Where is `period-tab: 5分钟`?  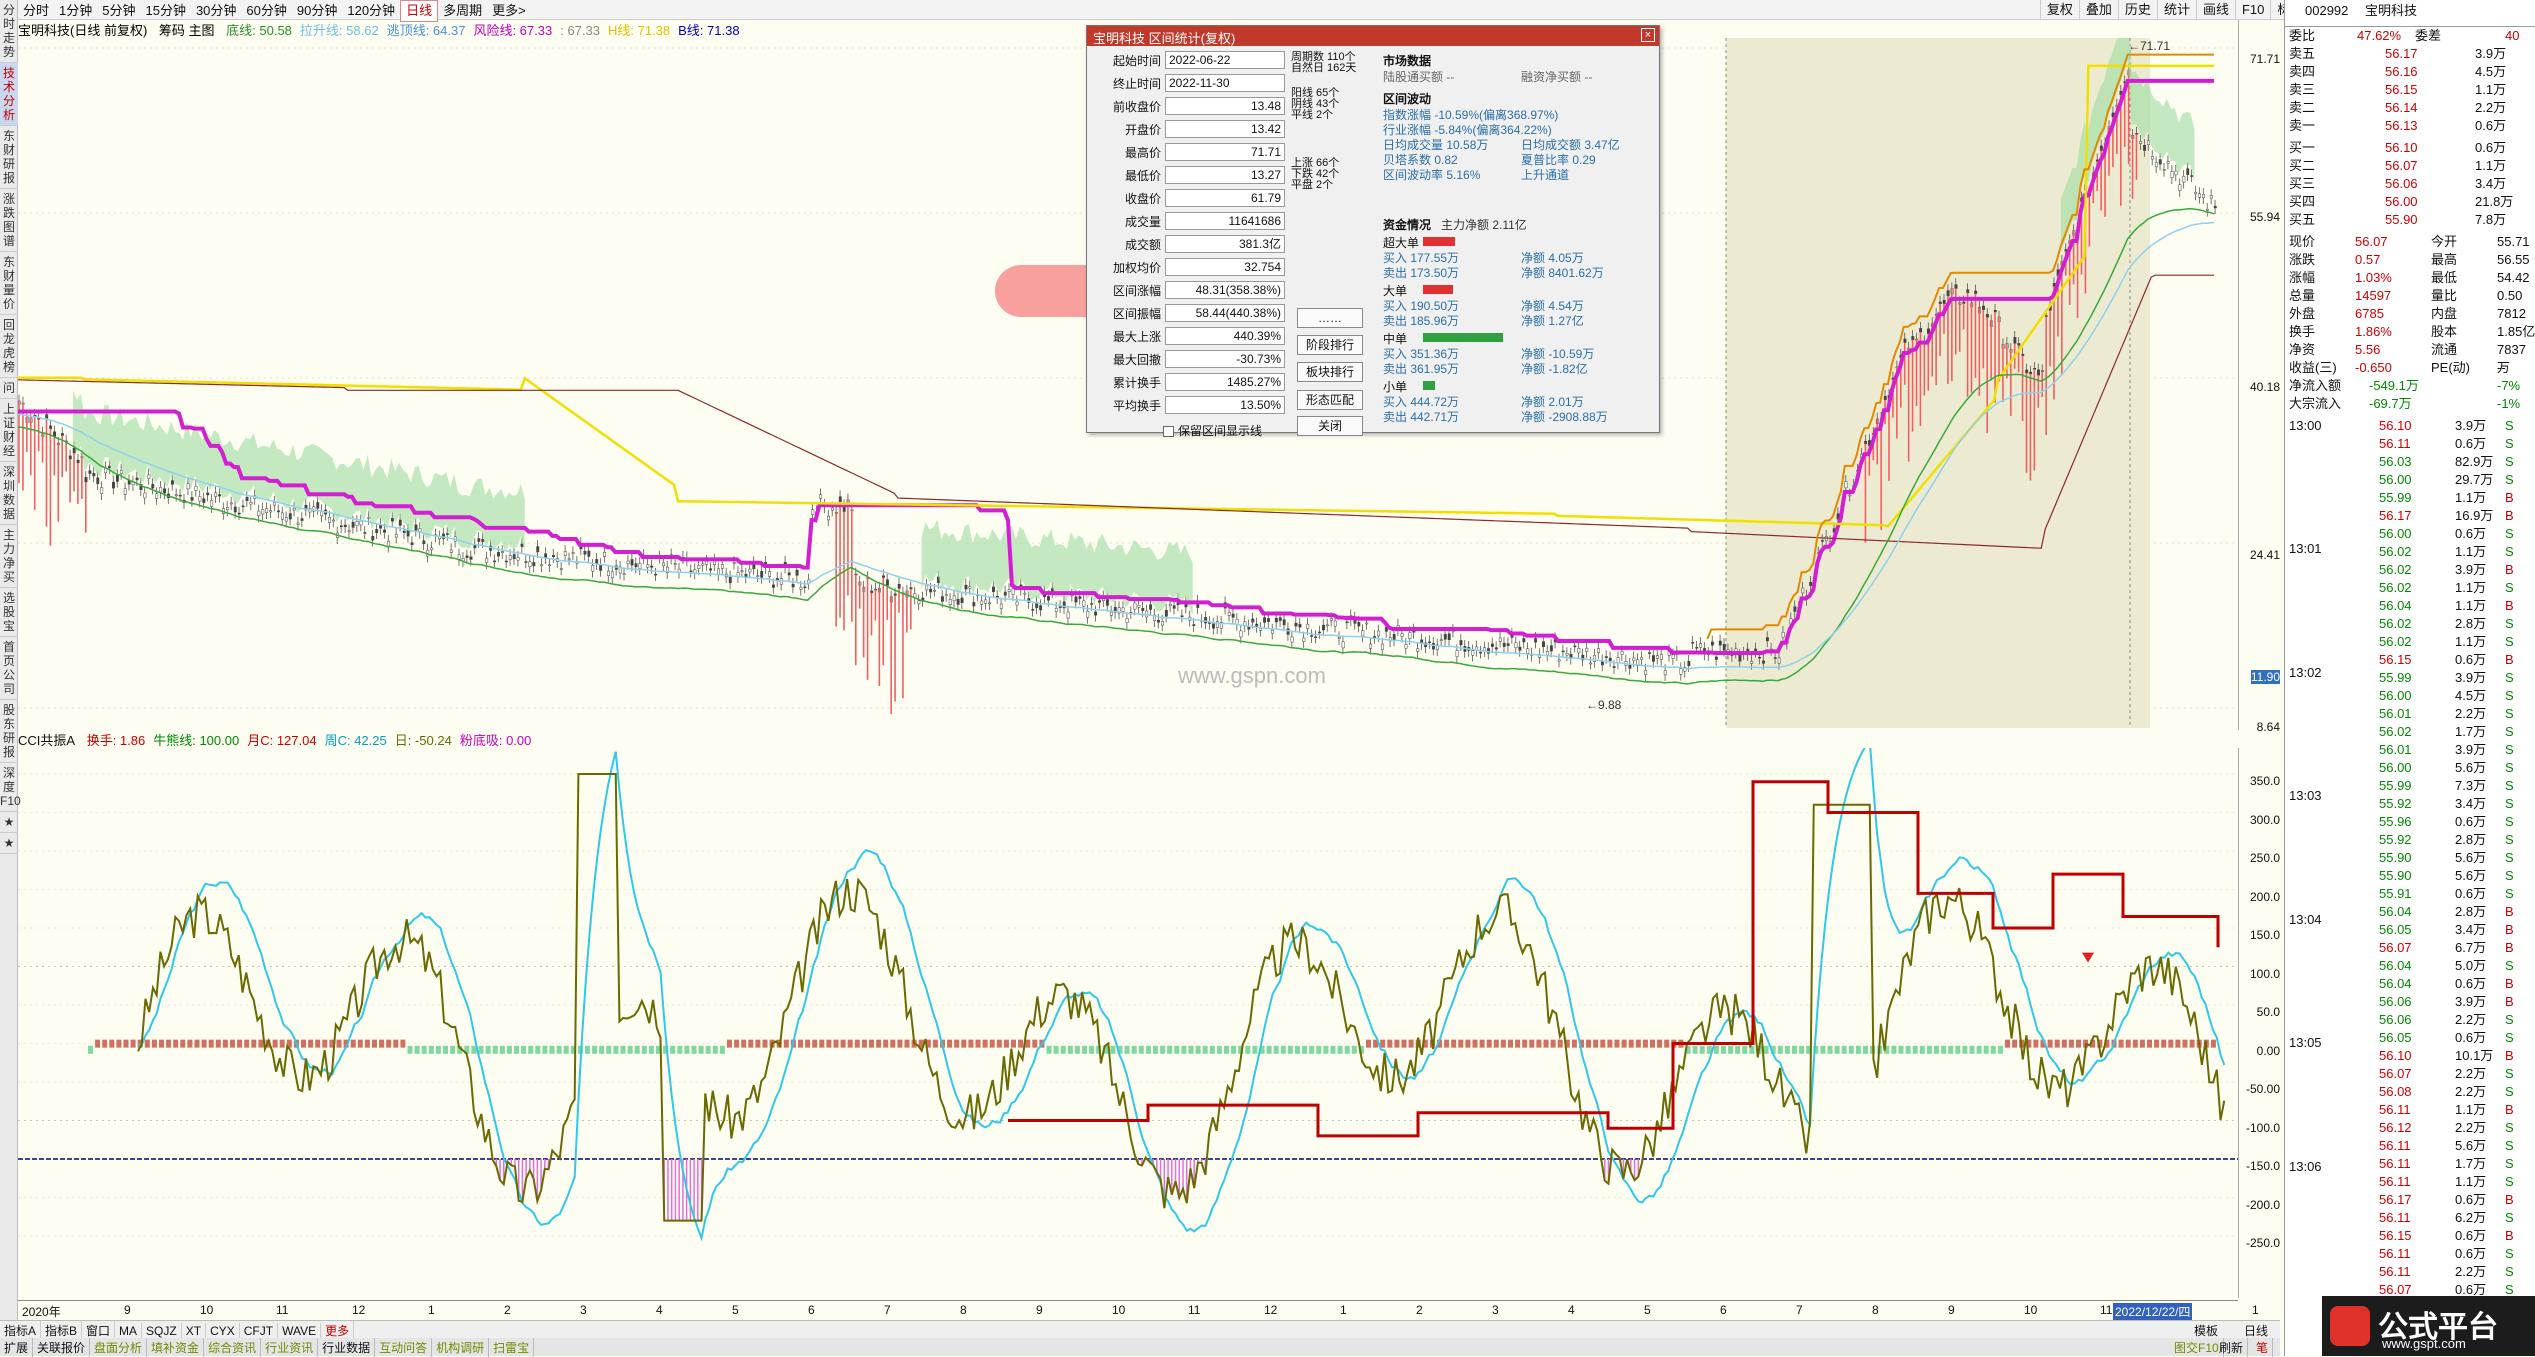
period-tab: 5分钟 is located at coordinates (118, 11).